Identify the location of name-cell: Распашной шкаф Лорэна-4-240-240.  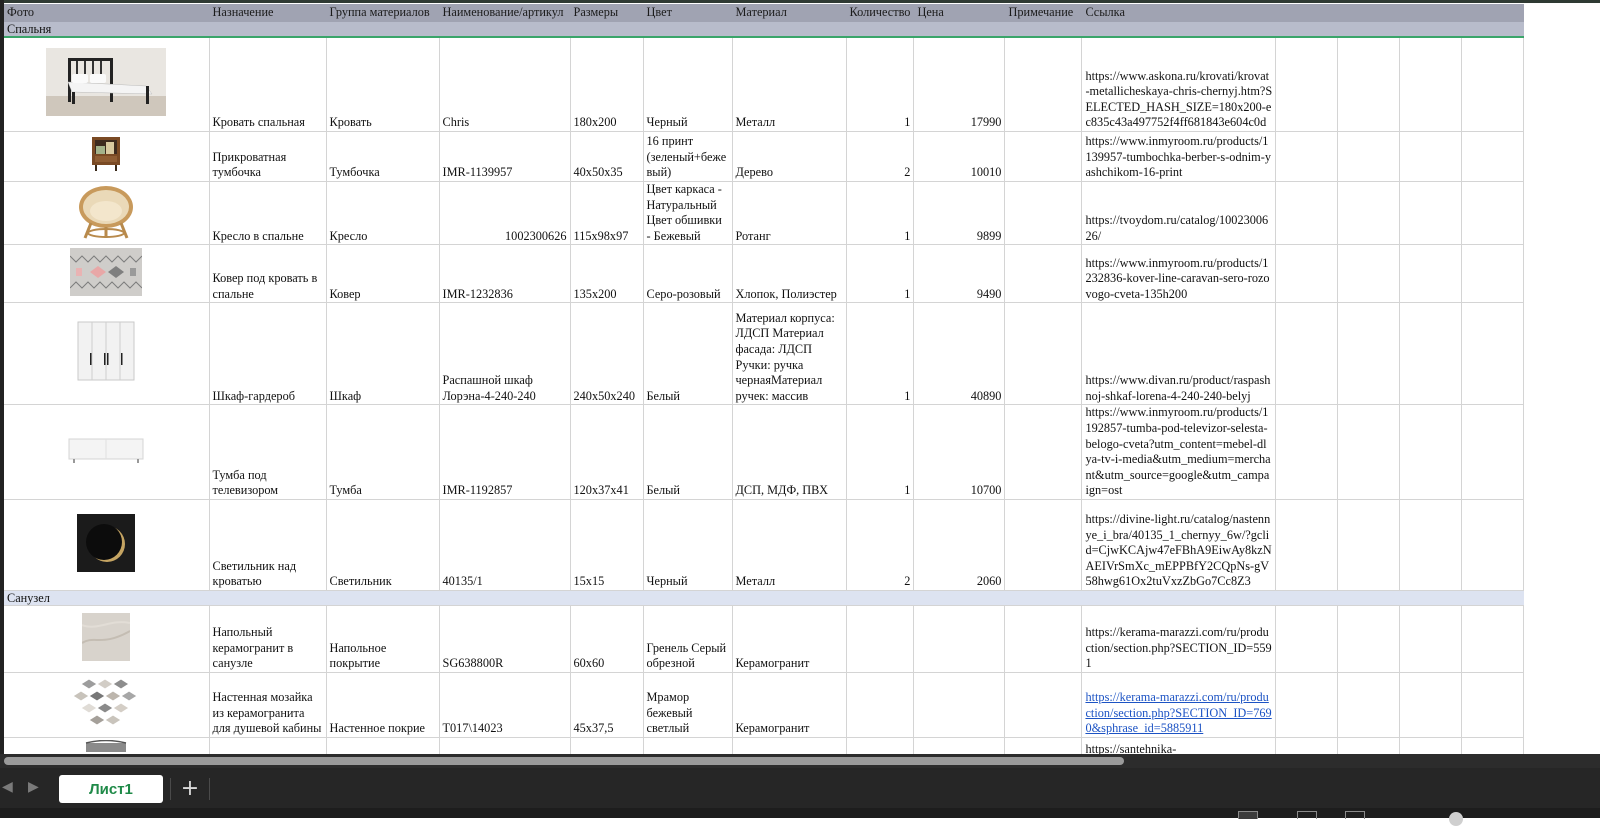
(505, 354).